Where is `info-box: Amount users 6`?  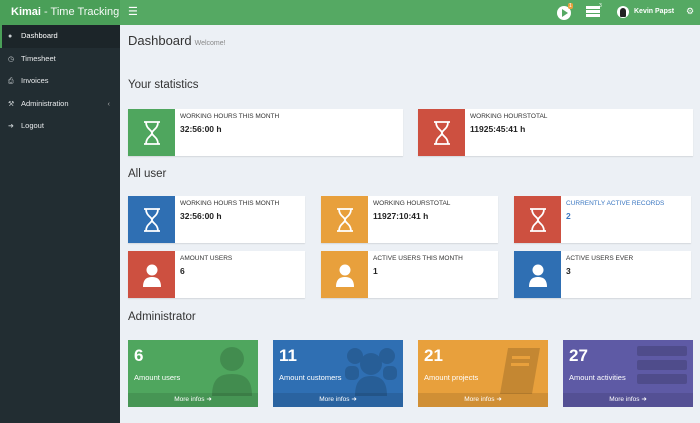
info-box: Amount users 6 is located at coordinates (216, 274).